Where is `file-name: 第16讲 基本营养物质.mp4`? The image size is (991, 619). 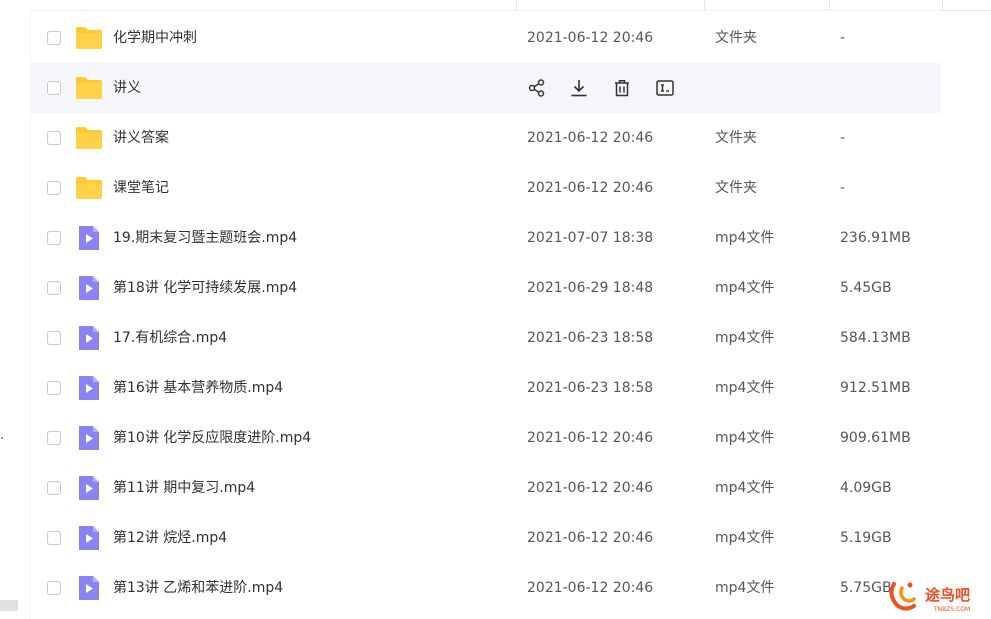 file-name: 第16讲 基本营养物质.mp4 is located at coordinates (198, 388).